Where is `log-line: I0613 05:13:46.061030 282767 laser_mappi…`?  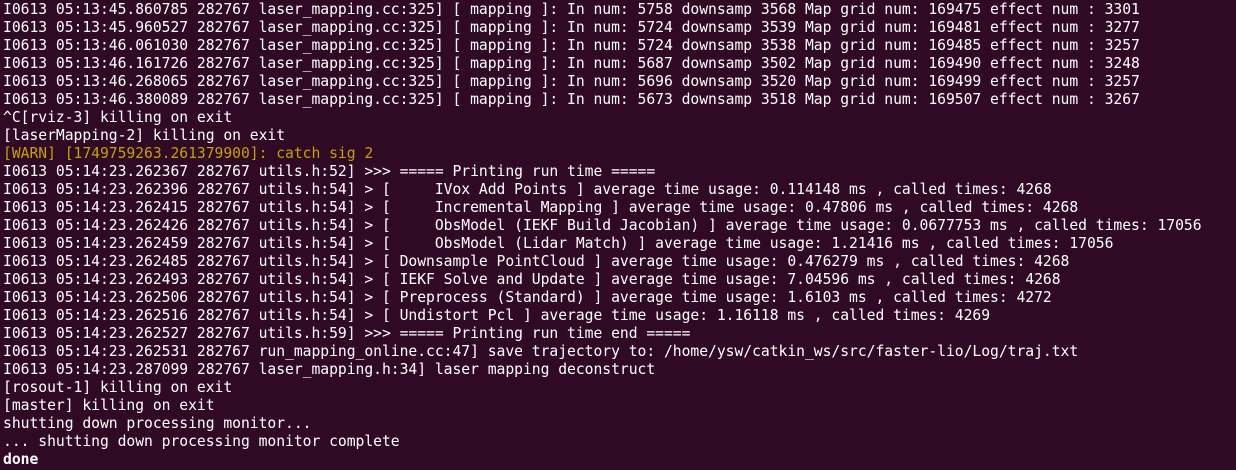
log-line: I0613 05:13:46.061030 282767 laser_mappi… is located at coordinates (571, 45).